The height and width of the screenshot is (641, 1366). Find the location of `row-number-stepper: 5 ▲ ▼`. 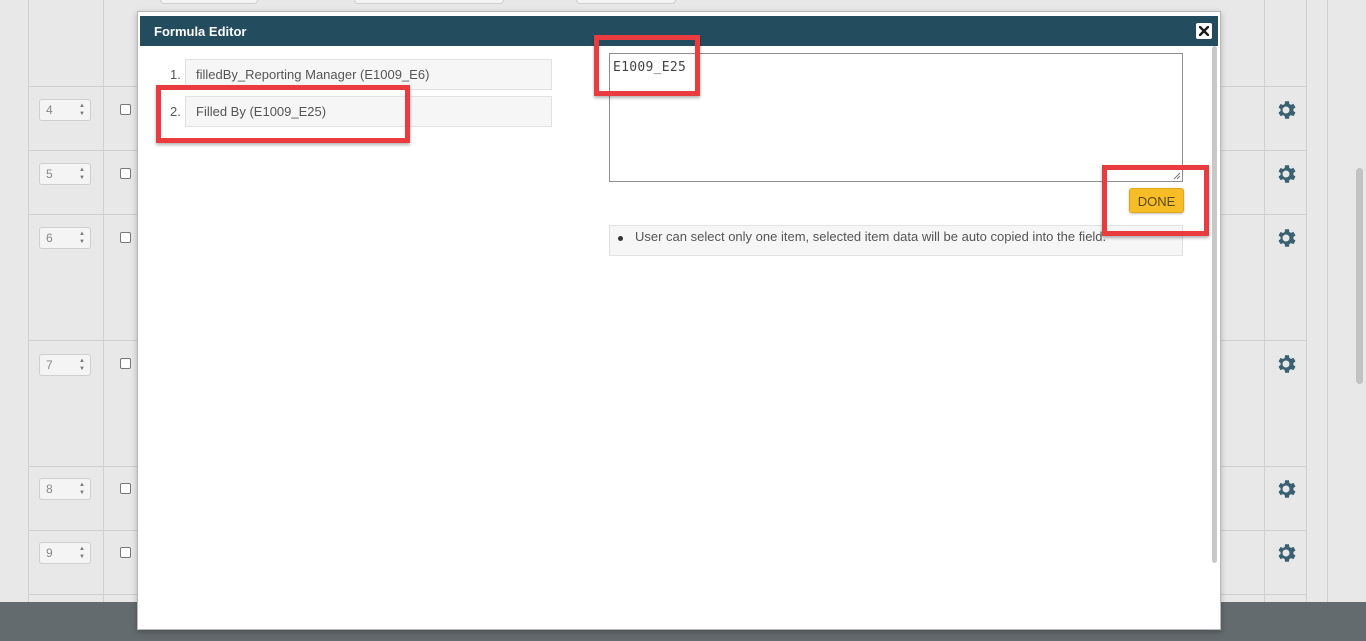

row-number-stepper: 5 ▲ ▼ is located at coordinates (65, 174).